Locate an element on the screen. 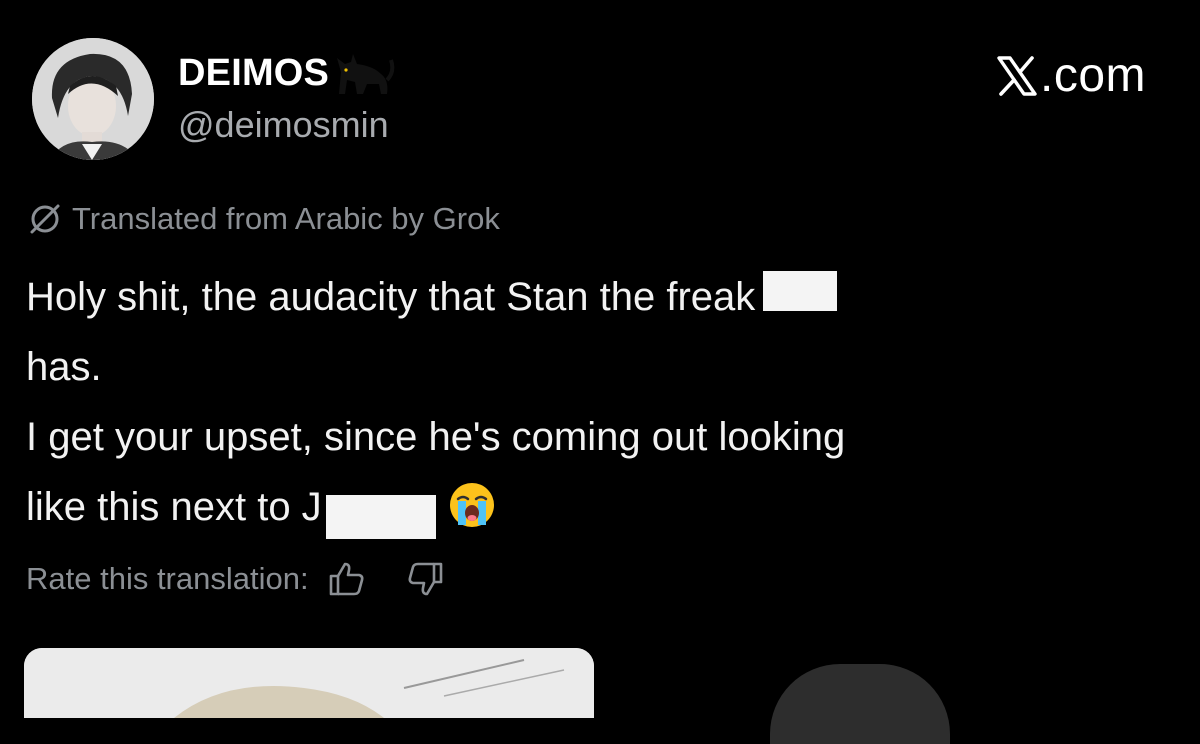 The width and height of the screenshot is (1200, 744). rate-translation: Rate this translation: is located at coordinates (235, 579).